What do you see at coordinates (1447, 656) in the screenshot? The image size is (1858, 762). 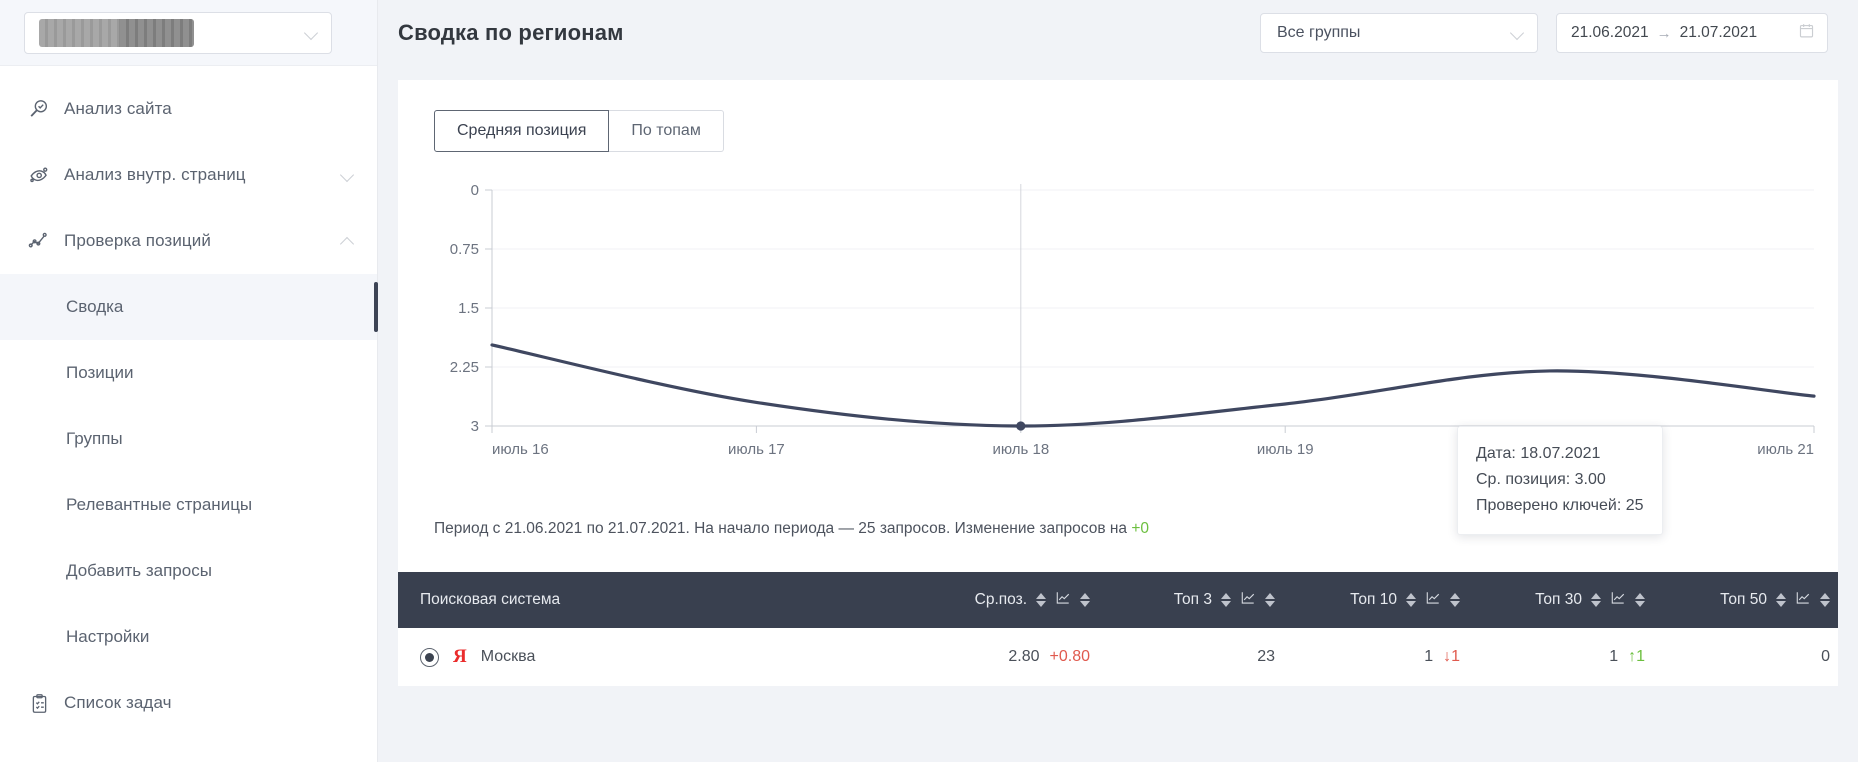 I see `arrow-down-icon: ↓` at bounding box center [1447, 656].